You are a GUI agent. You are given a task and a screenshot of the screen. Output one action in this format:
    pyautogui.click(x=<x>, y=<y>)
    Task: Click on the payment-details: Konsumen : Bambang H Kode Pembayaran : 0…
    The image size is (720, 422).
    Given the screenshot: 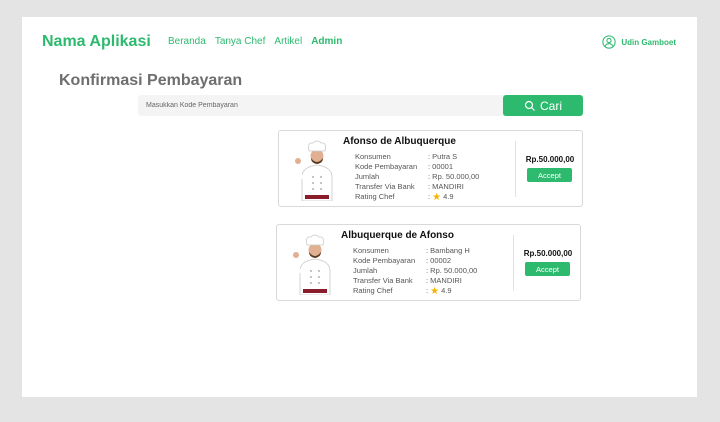 What is the action you would take?
    pyautogui.click(x=415, y=271)
    